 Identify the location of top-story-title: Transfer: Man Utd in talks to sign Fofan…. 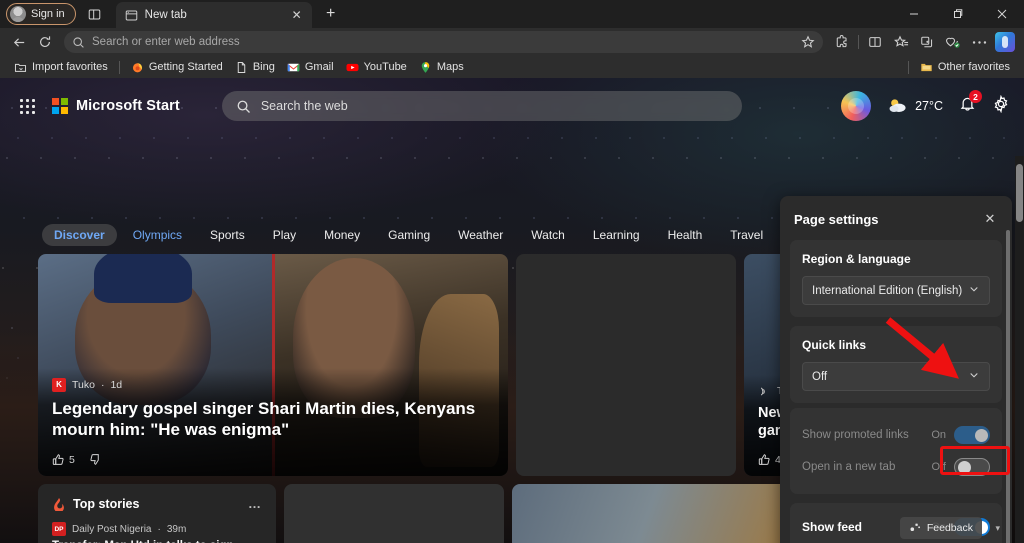
(157, 541).